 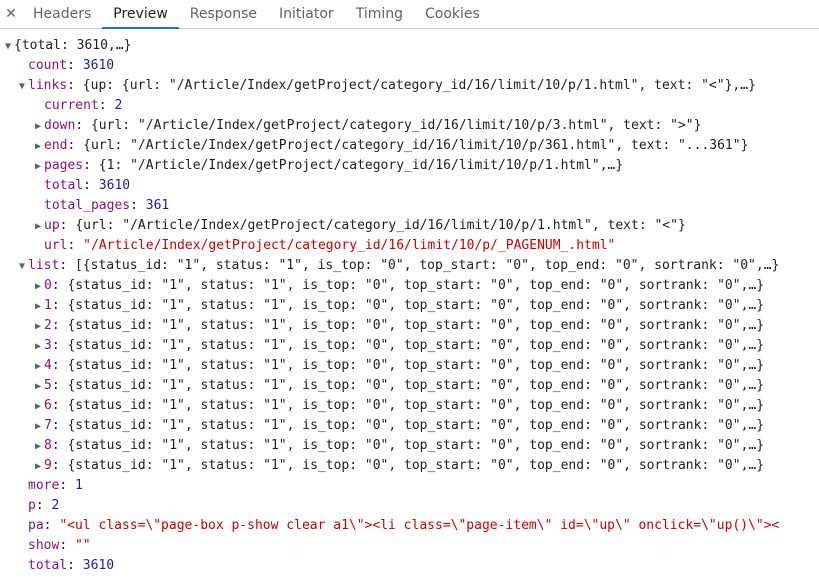 I want to click on tree-key: up, so click(x=52, y=225).